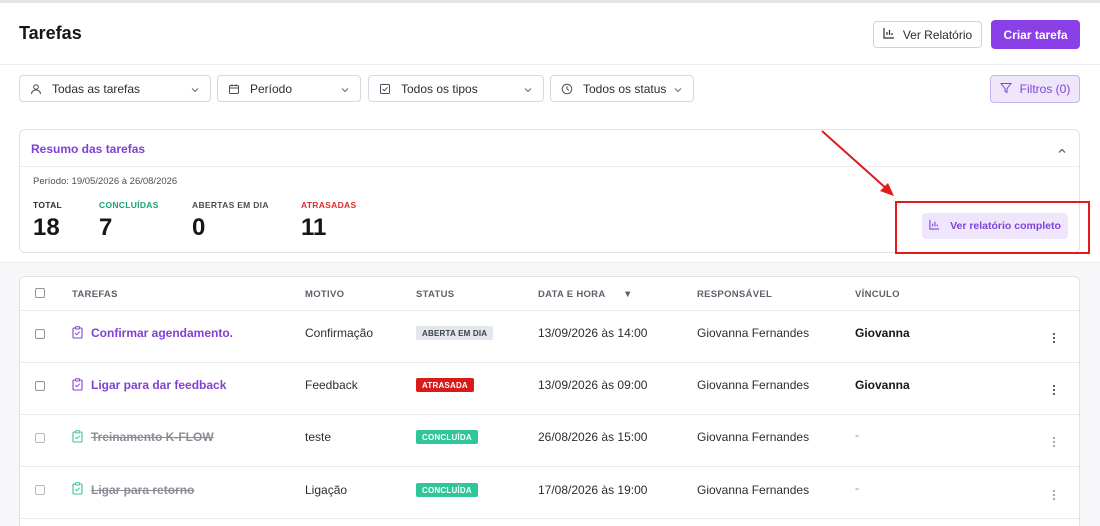 This screenshot has width=1100, height=526. Describe the element at coordinates (46, 227) in the screenshot. I see `stat-value: 18` at that location.